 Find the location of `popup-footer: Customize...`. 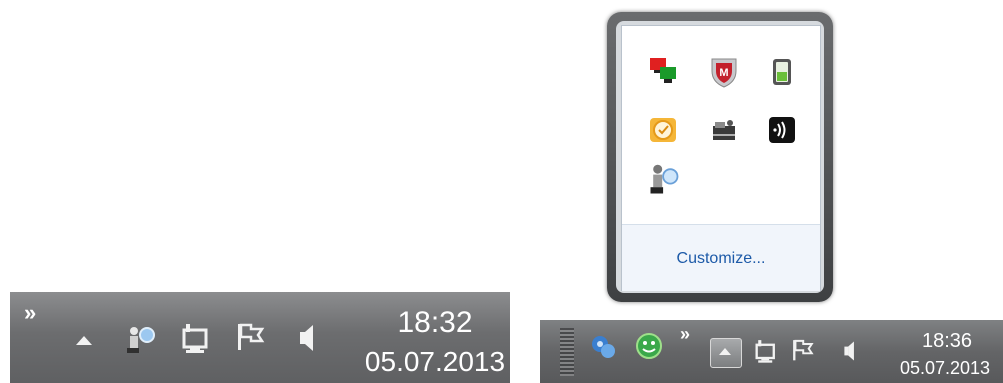

popup-footer: Customize... is located at coordinates (721, 257).